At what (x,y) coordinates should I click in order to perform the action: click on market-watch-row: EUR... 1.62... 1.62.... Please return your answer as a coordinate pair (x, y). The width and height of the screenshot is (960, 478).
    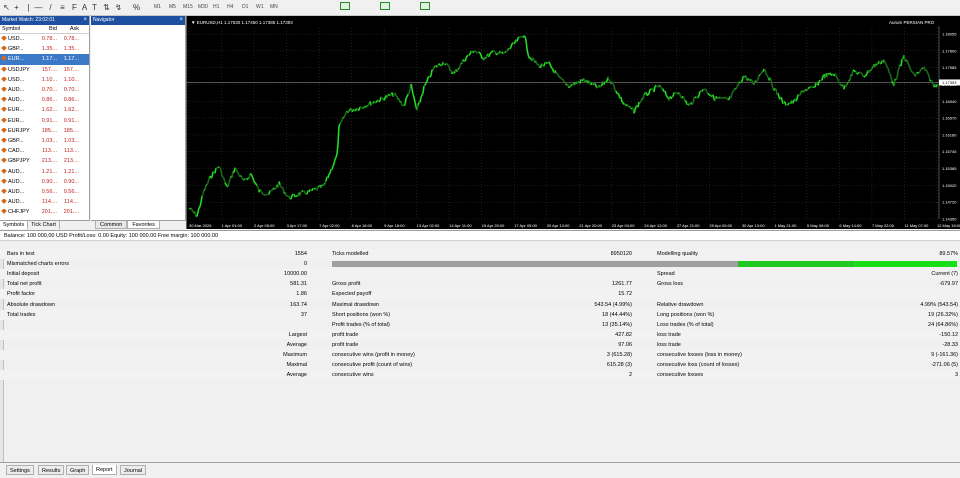
    Looking at the image, I should click on (44, 110).